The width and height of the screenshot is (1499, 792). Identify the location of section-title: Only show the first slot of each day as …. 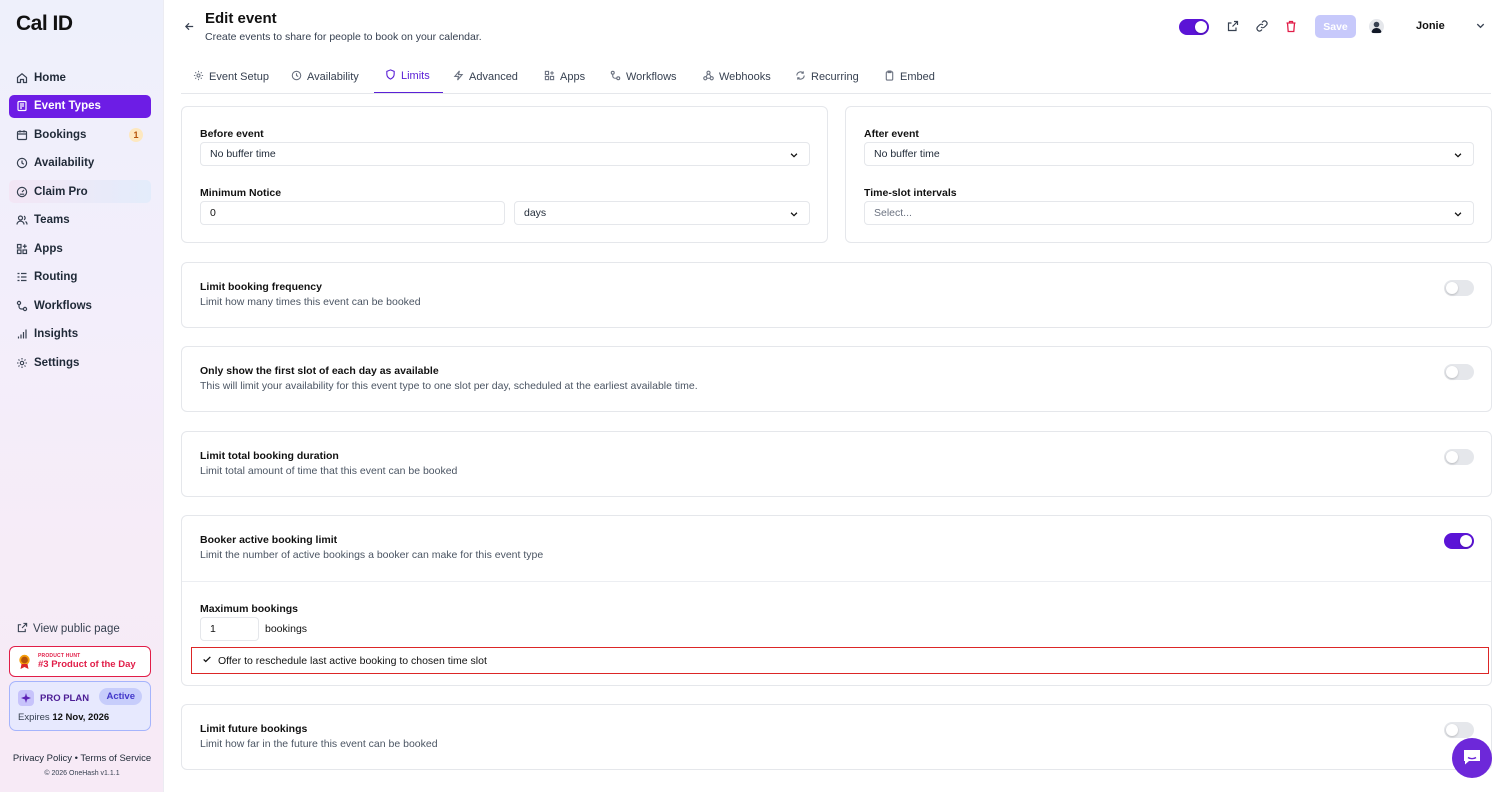
(319, 371).